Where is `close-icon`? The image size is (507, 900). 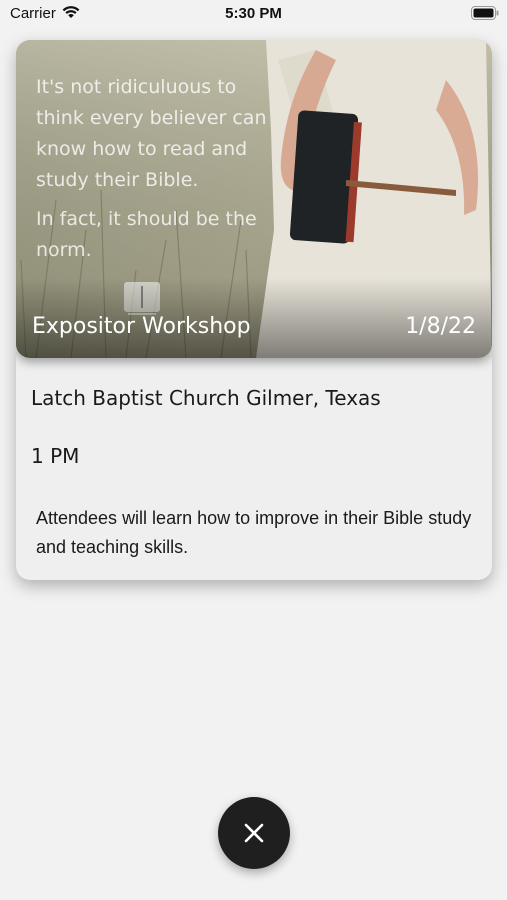 close-icon is located at coordinates (254, 833).